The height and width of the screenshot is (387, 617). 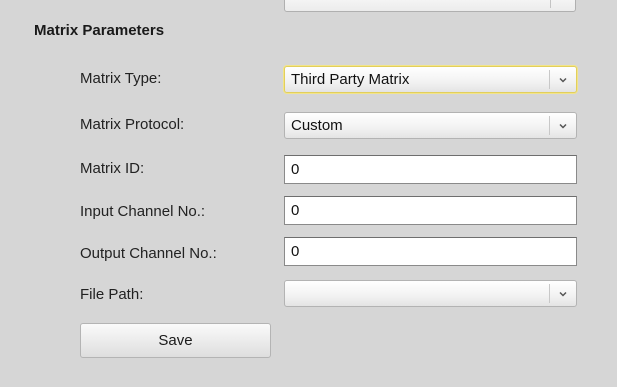 What do you see at coordinates (112, 294) in the screenshot?
I see `file-path-label: File Path:` at bounding box center [112, 294].